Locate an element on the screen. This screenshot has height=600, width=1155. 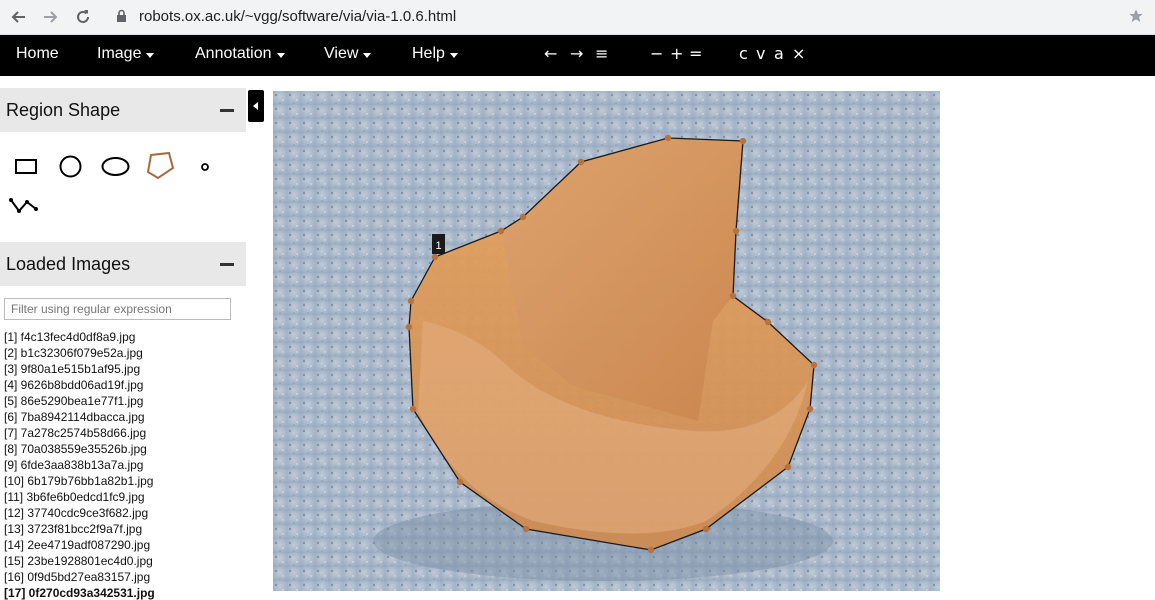
sidebar-toggle-button is located at coordinates (256, 106).